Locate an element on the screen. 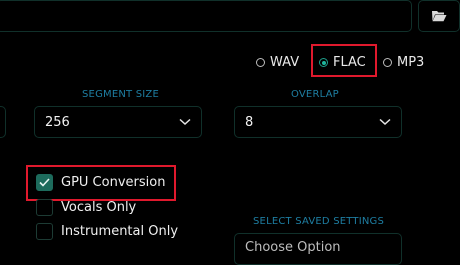 This screenshot has width=460, height=265. checkmark-icon is located at coordinates (44, 182).